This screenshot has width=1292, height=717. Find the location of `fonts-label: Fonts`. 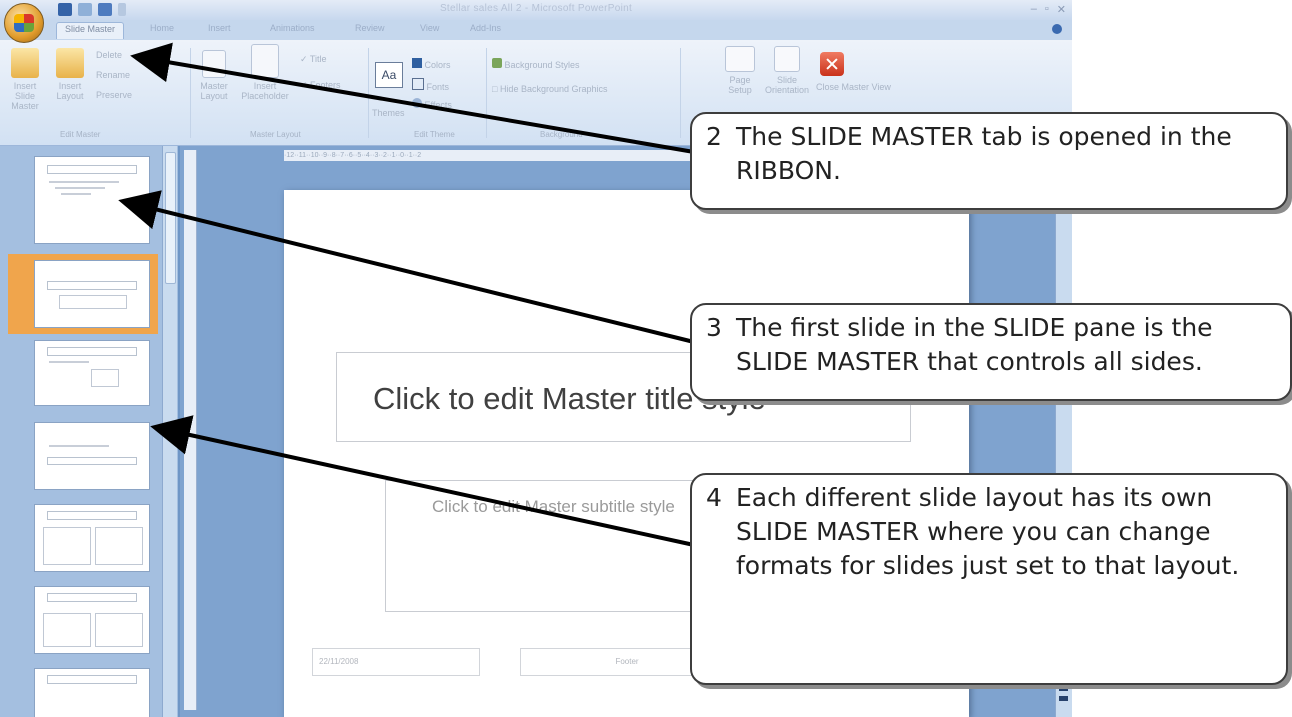

fonts-label: Fonts is located at coordinates (438, 87).